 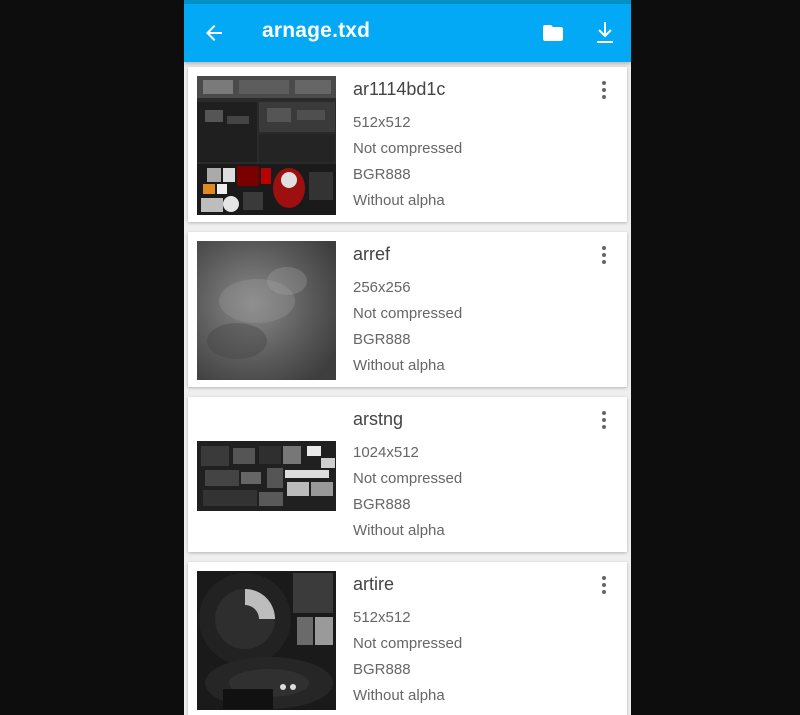 I want to click on folder-icon, so click(x=553, y=33).